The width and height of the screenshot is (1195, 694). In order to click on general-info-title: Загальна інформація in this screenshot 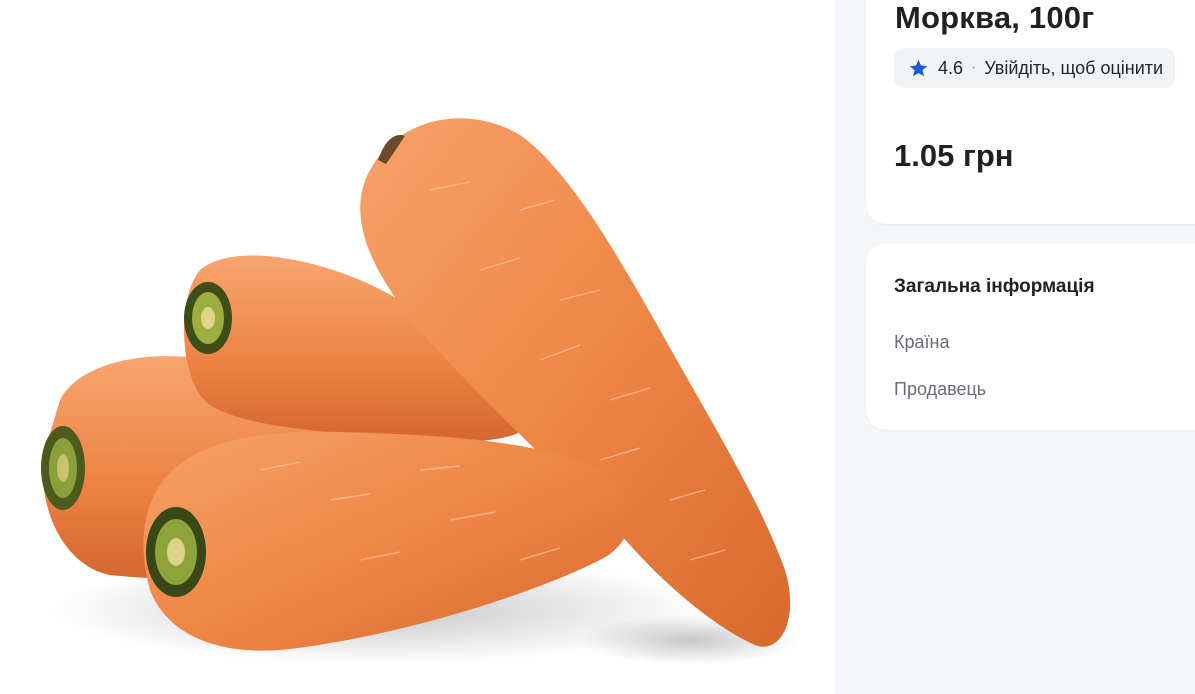, I will do `click(994, 286)`.